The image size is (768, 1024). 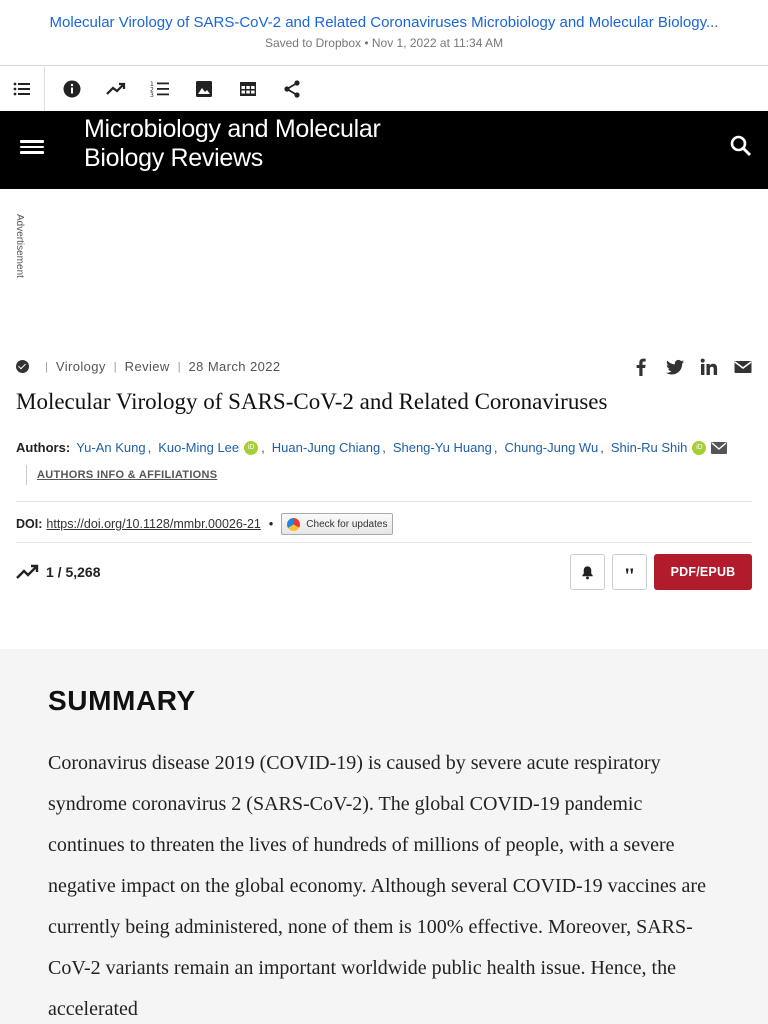 What do you see at coordinates (121, 475) in the screenshot?
I see `authors-affiliations-link: AUTHORS INFO & AFFILIATIONS` at bounding box center [121, 475].